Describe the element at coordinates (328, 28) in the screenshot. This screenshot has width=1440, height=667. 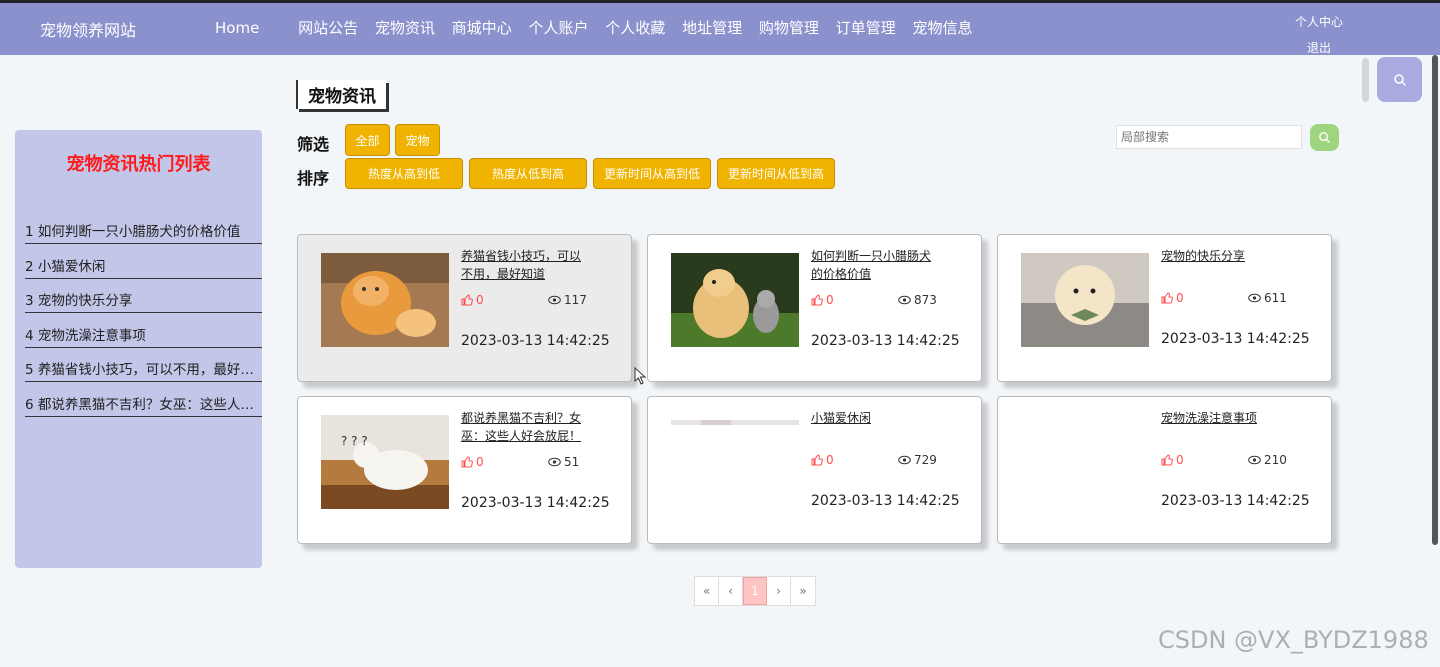
I see `nav-announcements: 网站公告` at that location.